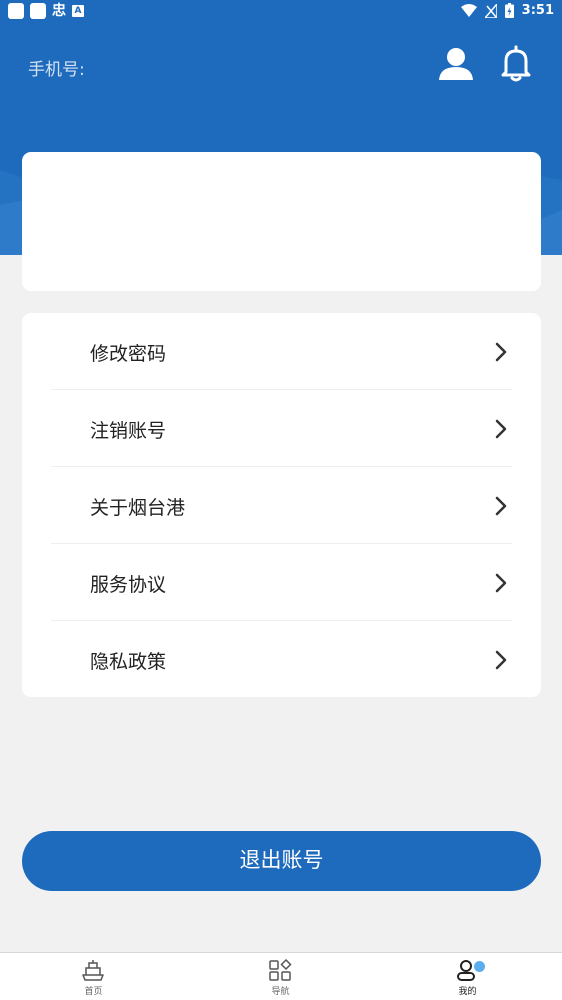 Image resolution: width=562 pixels, height=1000 pixels. I want to click on logout-button: 退出账号, so click(281, 861).